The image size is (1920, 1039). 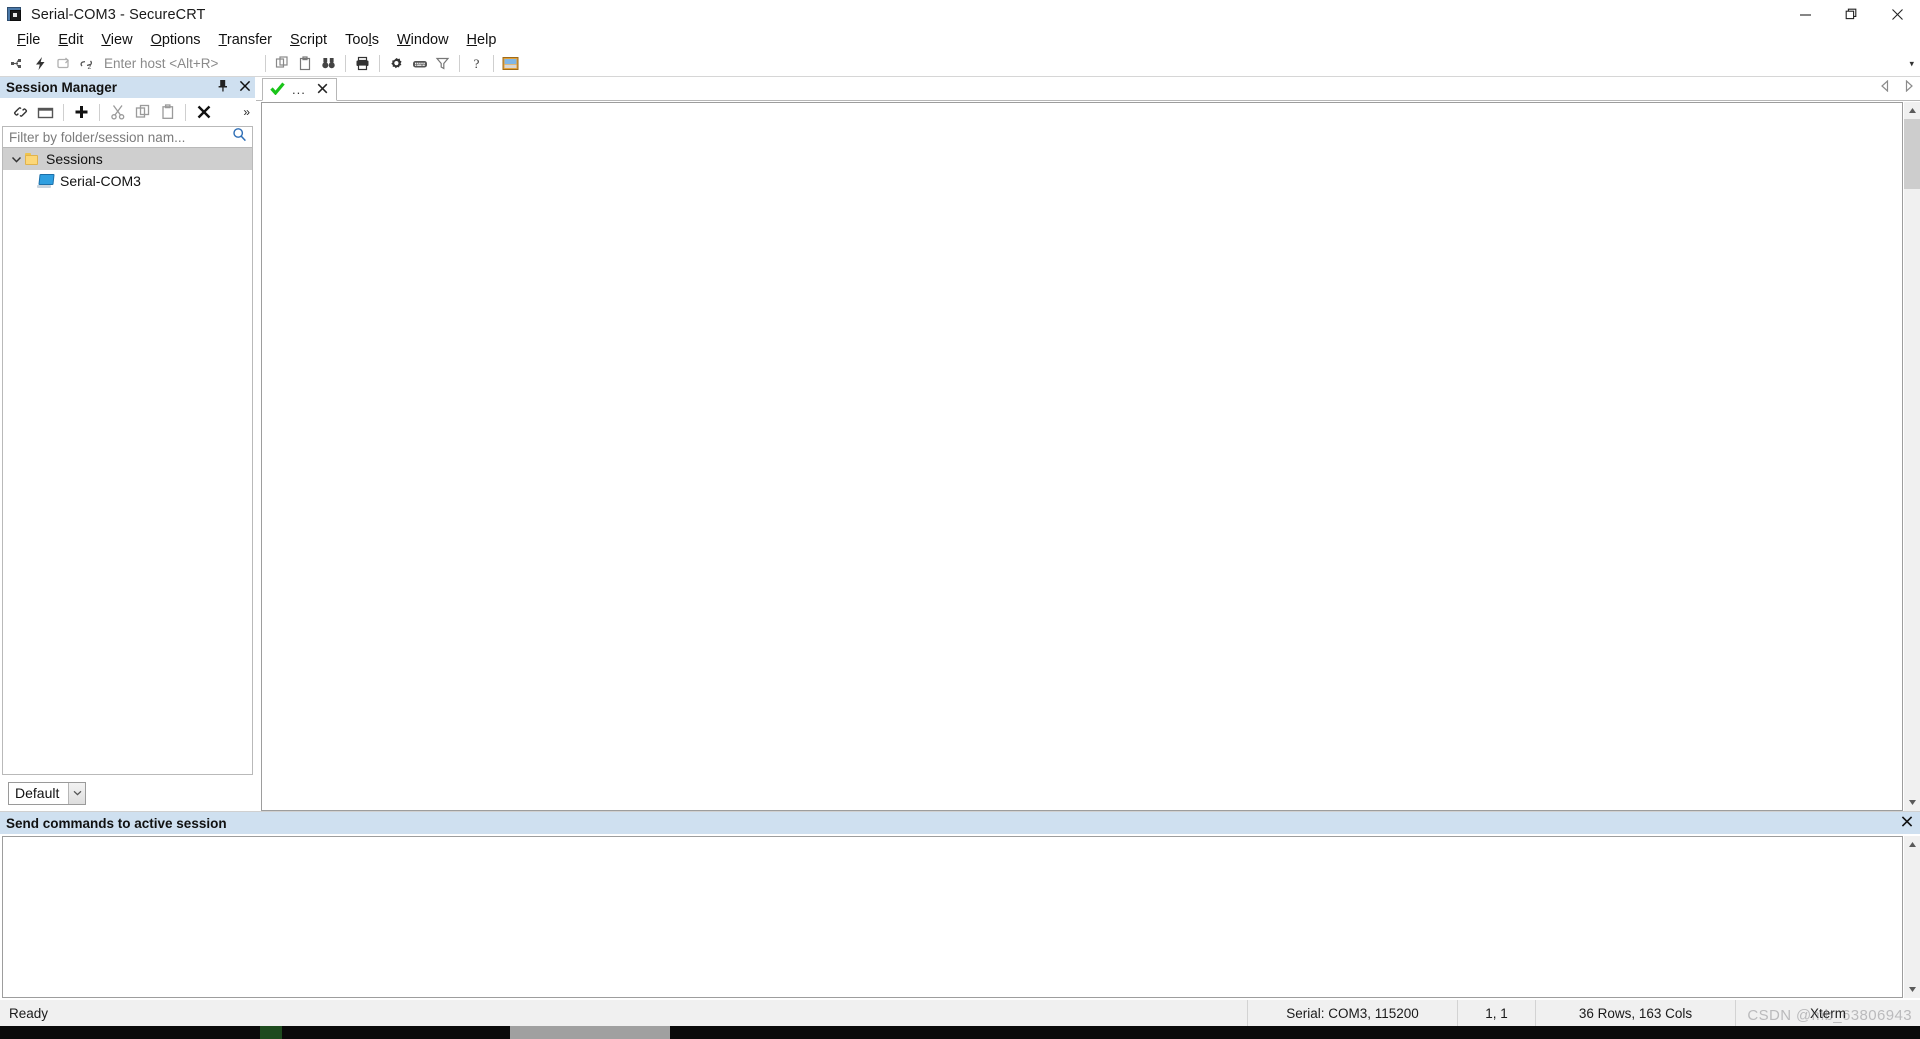 What do you see at coordinates (1496, 1013) in the screenshot?
I see `status-cursor-position: 1, 1` at bounding box center [1496, 1013].